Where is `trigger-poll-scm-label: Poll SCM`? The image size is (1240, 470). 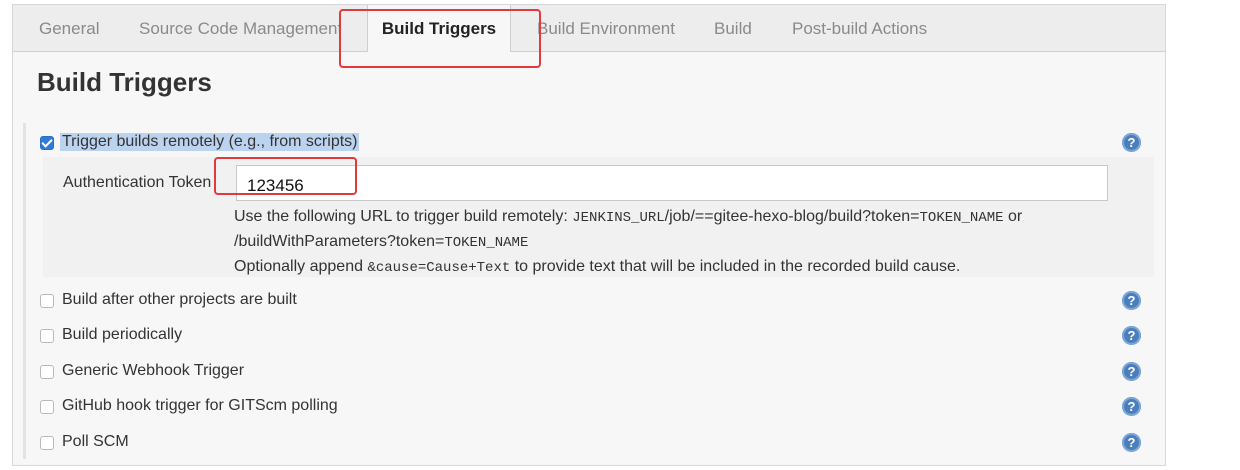
trigger-poll-scm-label: Poll SCM is located at coordinates (95, 442).